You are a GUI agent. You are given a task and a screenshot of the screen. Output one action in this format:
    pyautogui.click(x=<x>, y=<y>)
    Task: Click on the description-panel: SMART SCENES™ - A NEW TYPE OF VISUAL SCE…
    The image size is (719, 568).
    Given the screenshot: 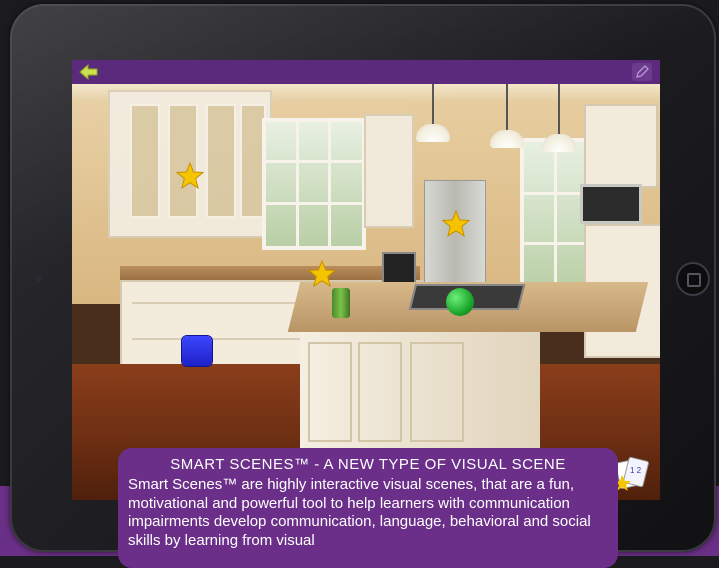 What is the action you would take?
    pyautogui.click(x=368, y=508)
    